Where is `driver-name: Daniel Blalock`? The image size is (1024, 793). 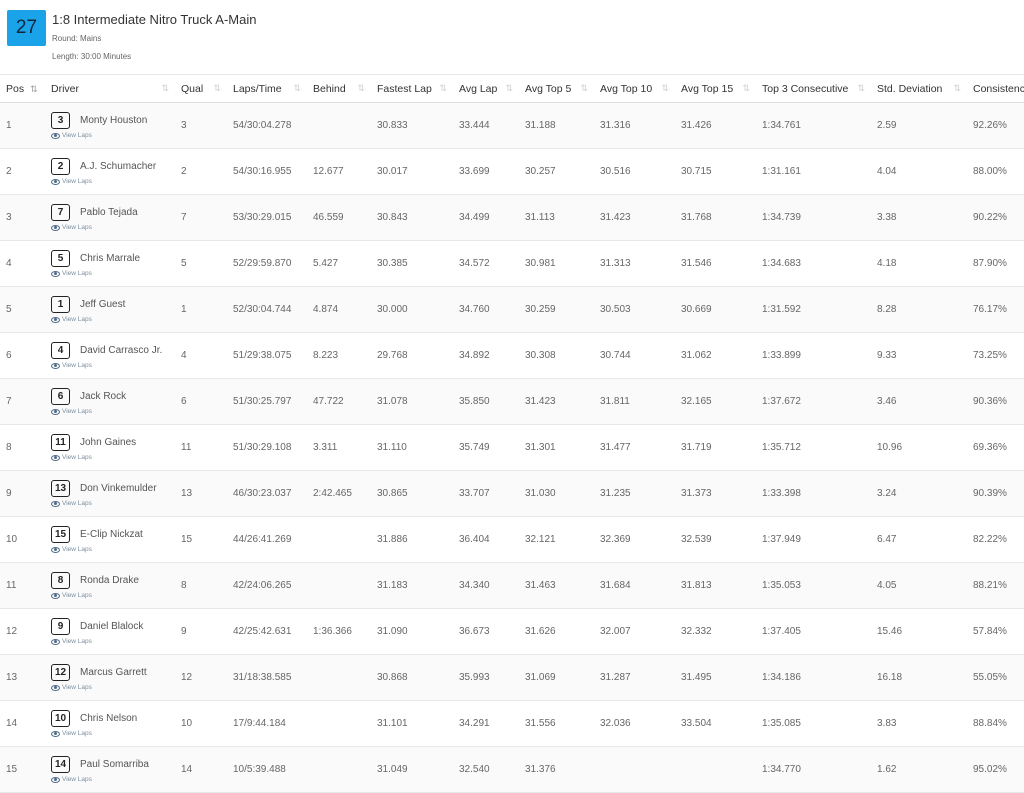
driver-name: Daniel Blalock is located at coordinates (111, 626).